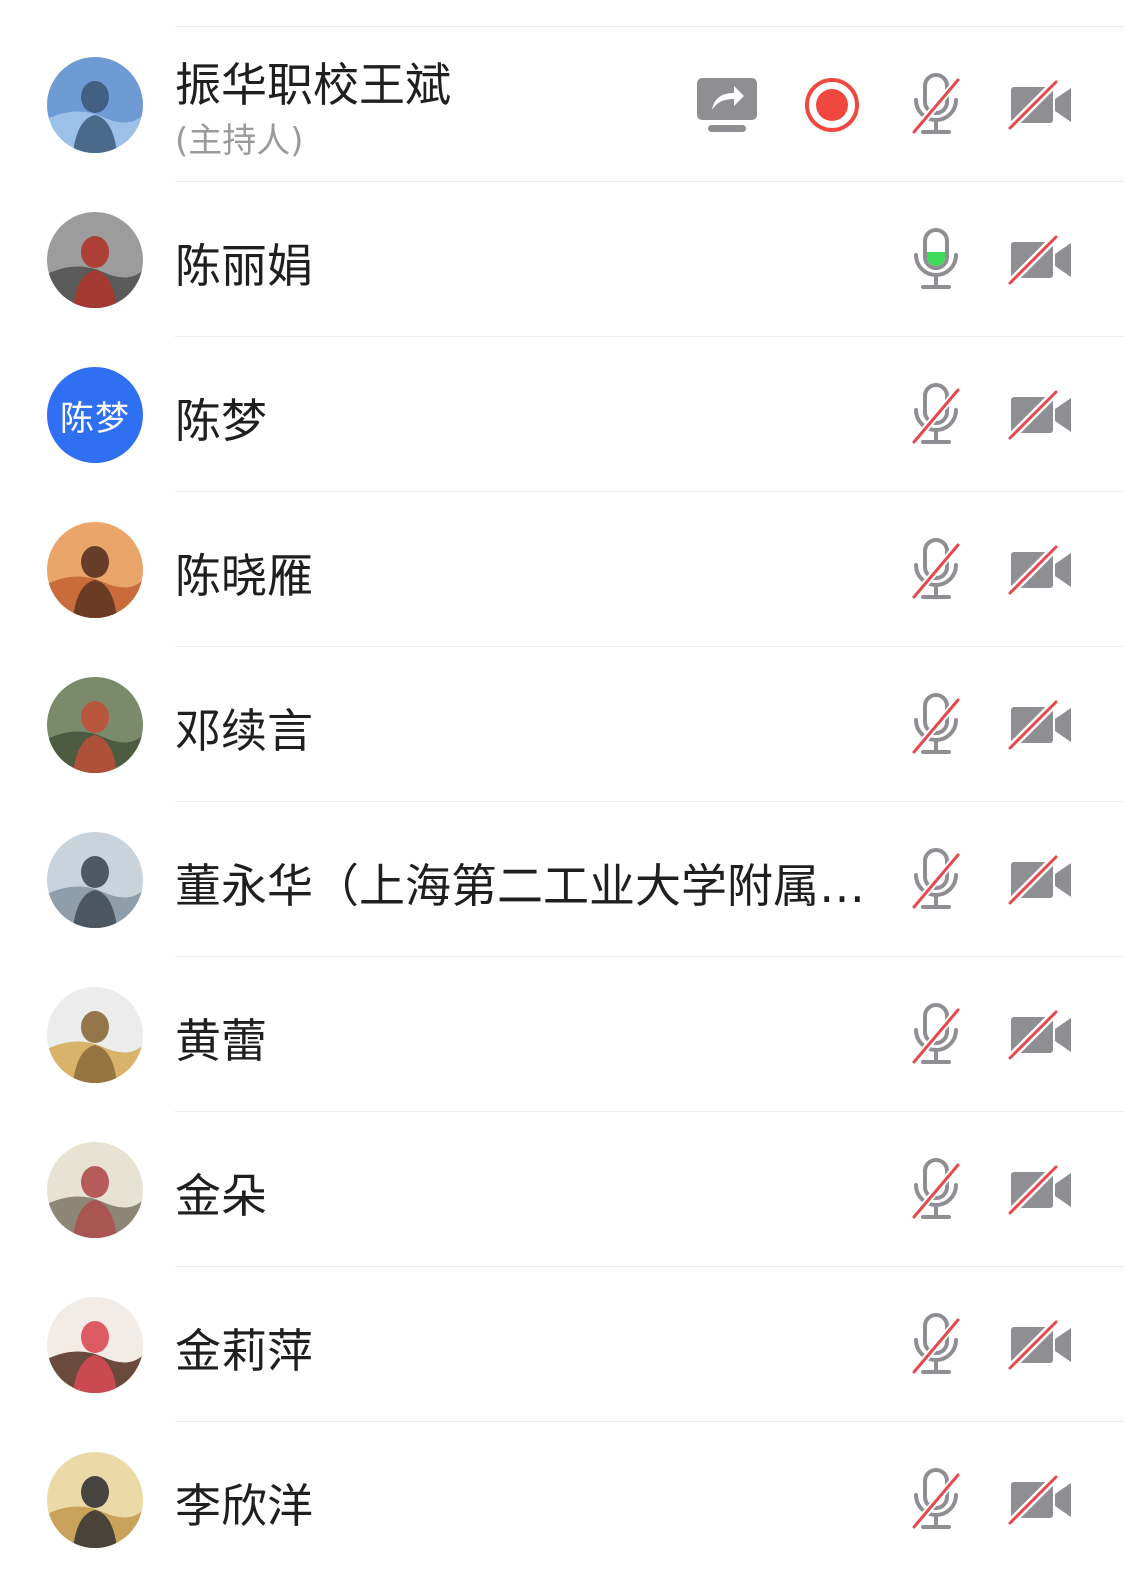 This screenshot has width=1124, height=1576. I want to click on participant-row: 陈梦 陈梦, so click(562, 414).